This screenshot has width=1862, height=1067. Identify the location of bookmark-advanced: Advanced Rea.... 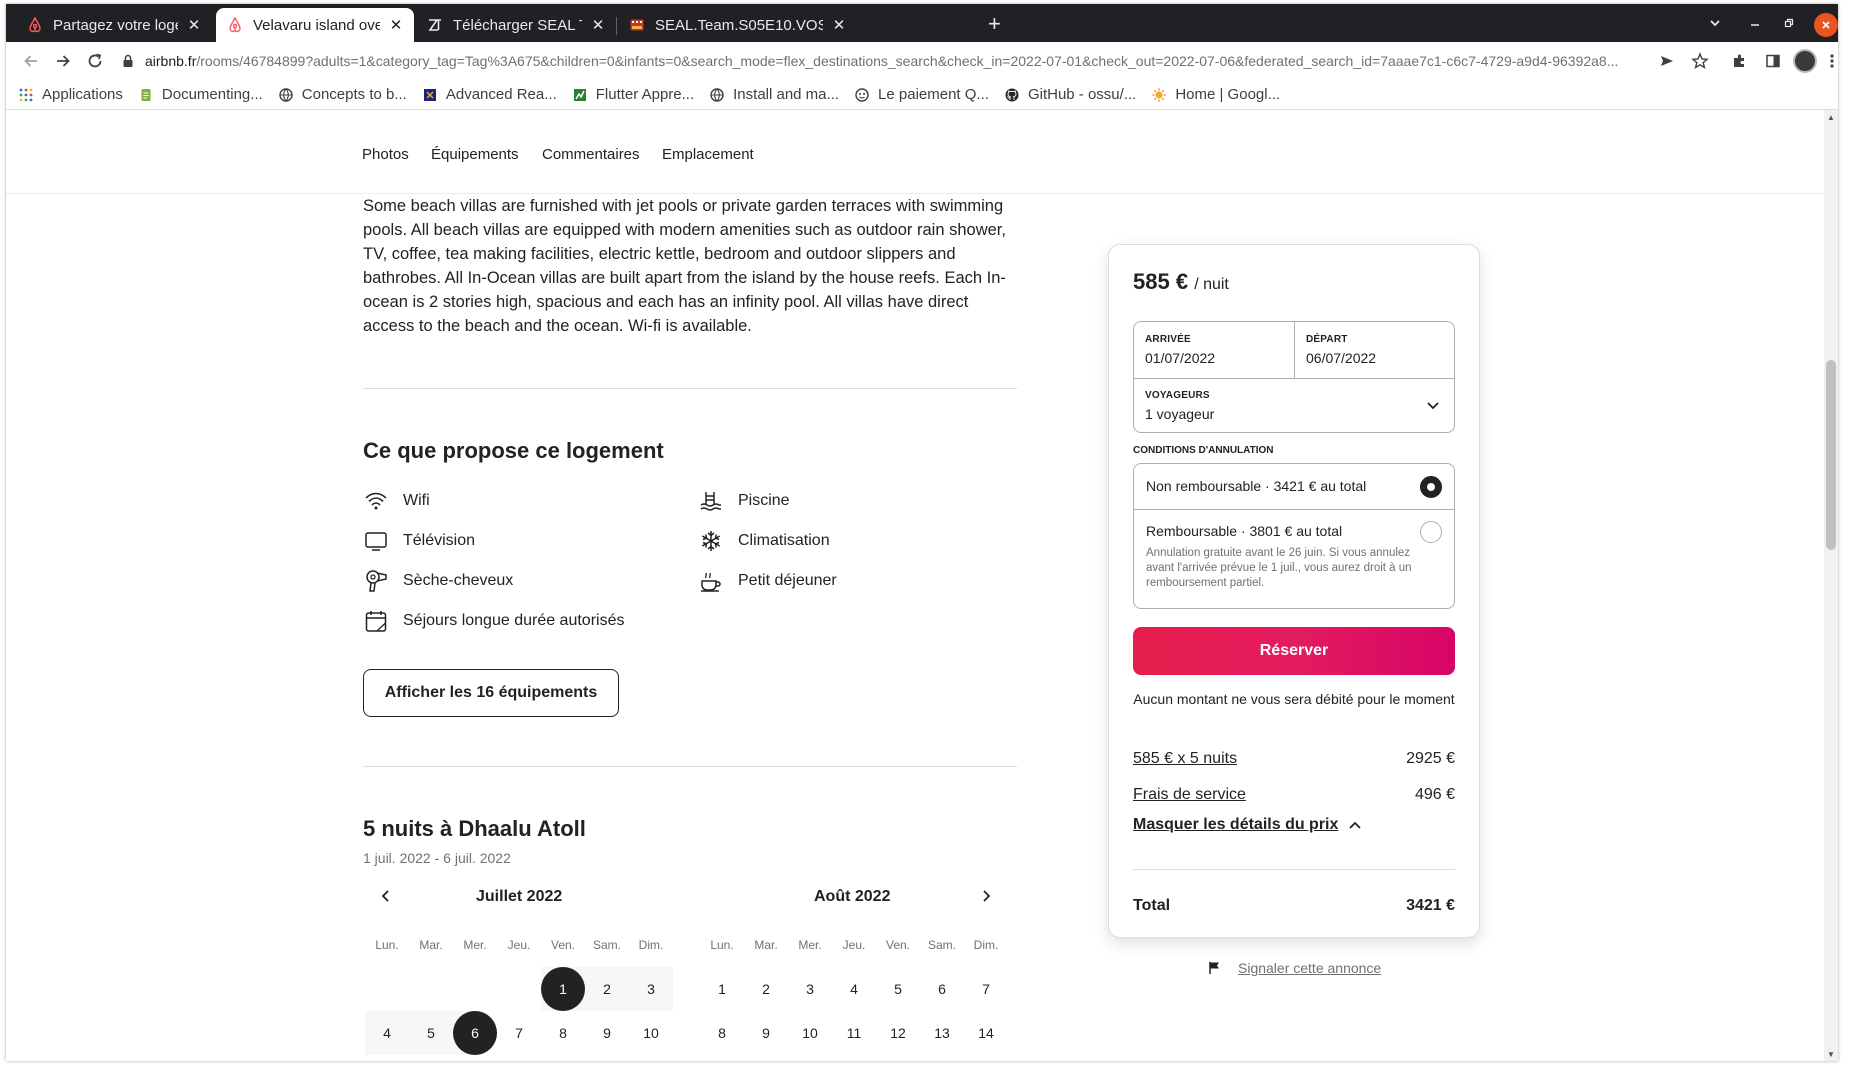
(489, 94).